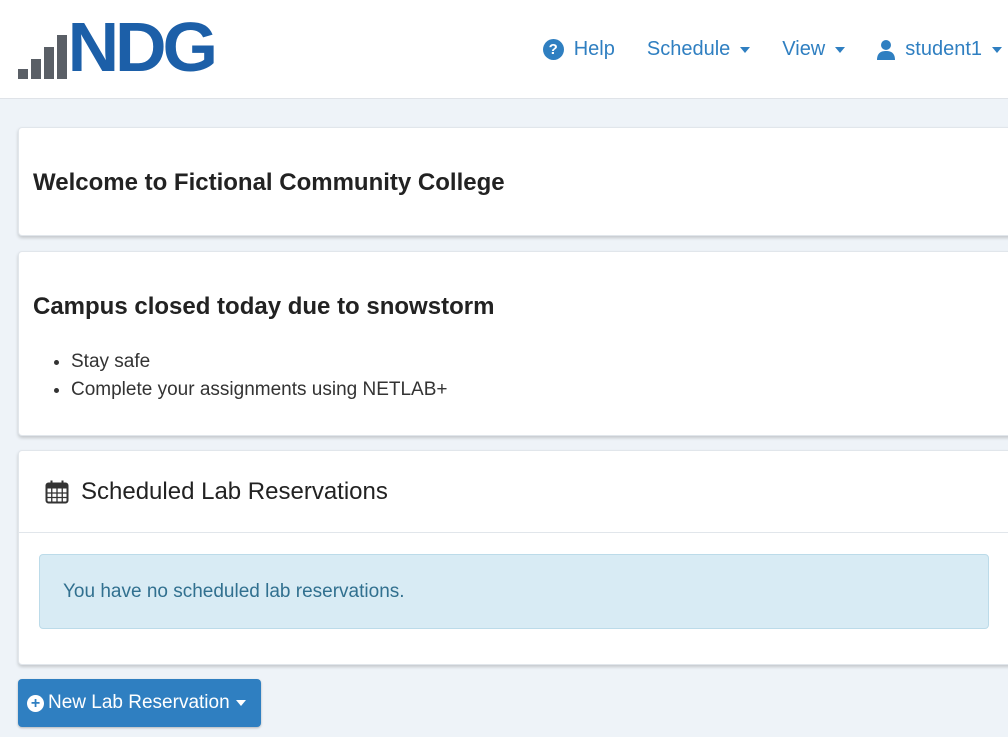 This screenshot has width=1008, height=737. I want to click on ndg-logo: NDG, so click(118, 47).